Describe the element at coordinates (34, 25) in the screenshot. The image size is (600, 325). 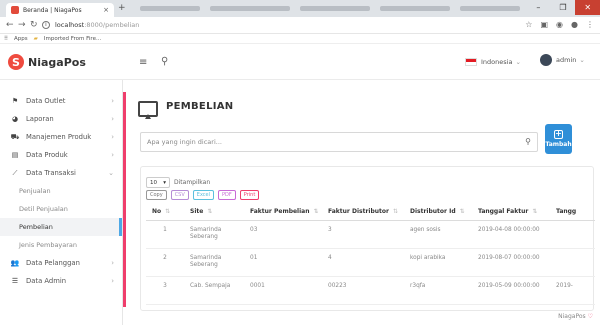
I see `reload-icon: ↻` at that location.